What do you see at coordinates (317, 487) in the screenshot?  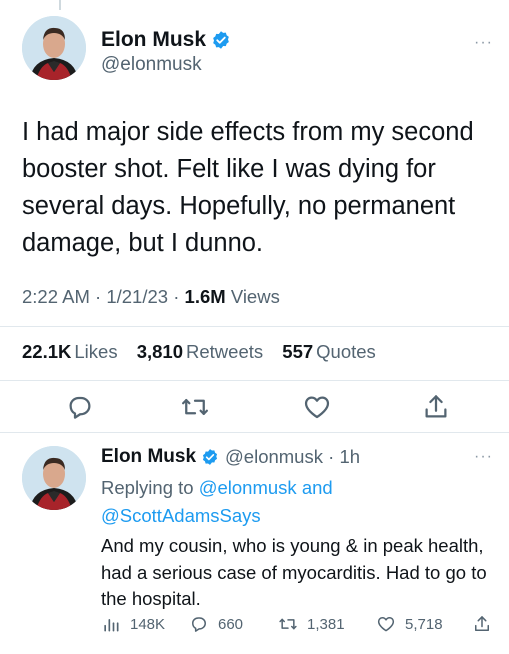 I see `replying-to-and: and` at bounding box center [317, 487].